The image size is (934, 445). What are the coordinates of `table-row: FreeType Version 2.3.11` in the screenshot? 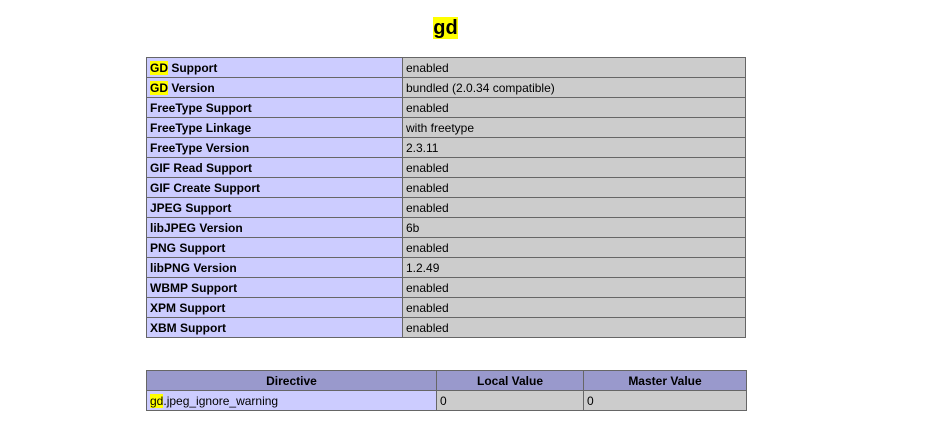 It's located at (446, 147).